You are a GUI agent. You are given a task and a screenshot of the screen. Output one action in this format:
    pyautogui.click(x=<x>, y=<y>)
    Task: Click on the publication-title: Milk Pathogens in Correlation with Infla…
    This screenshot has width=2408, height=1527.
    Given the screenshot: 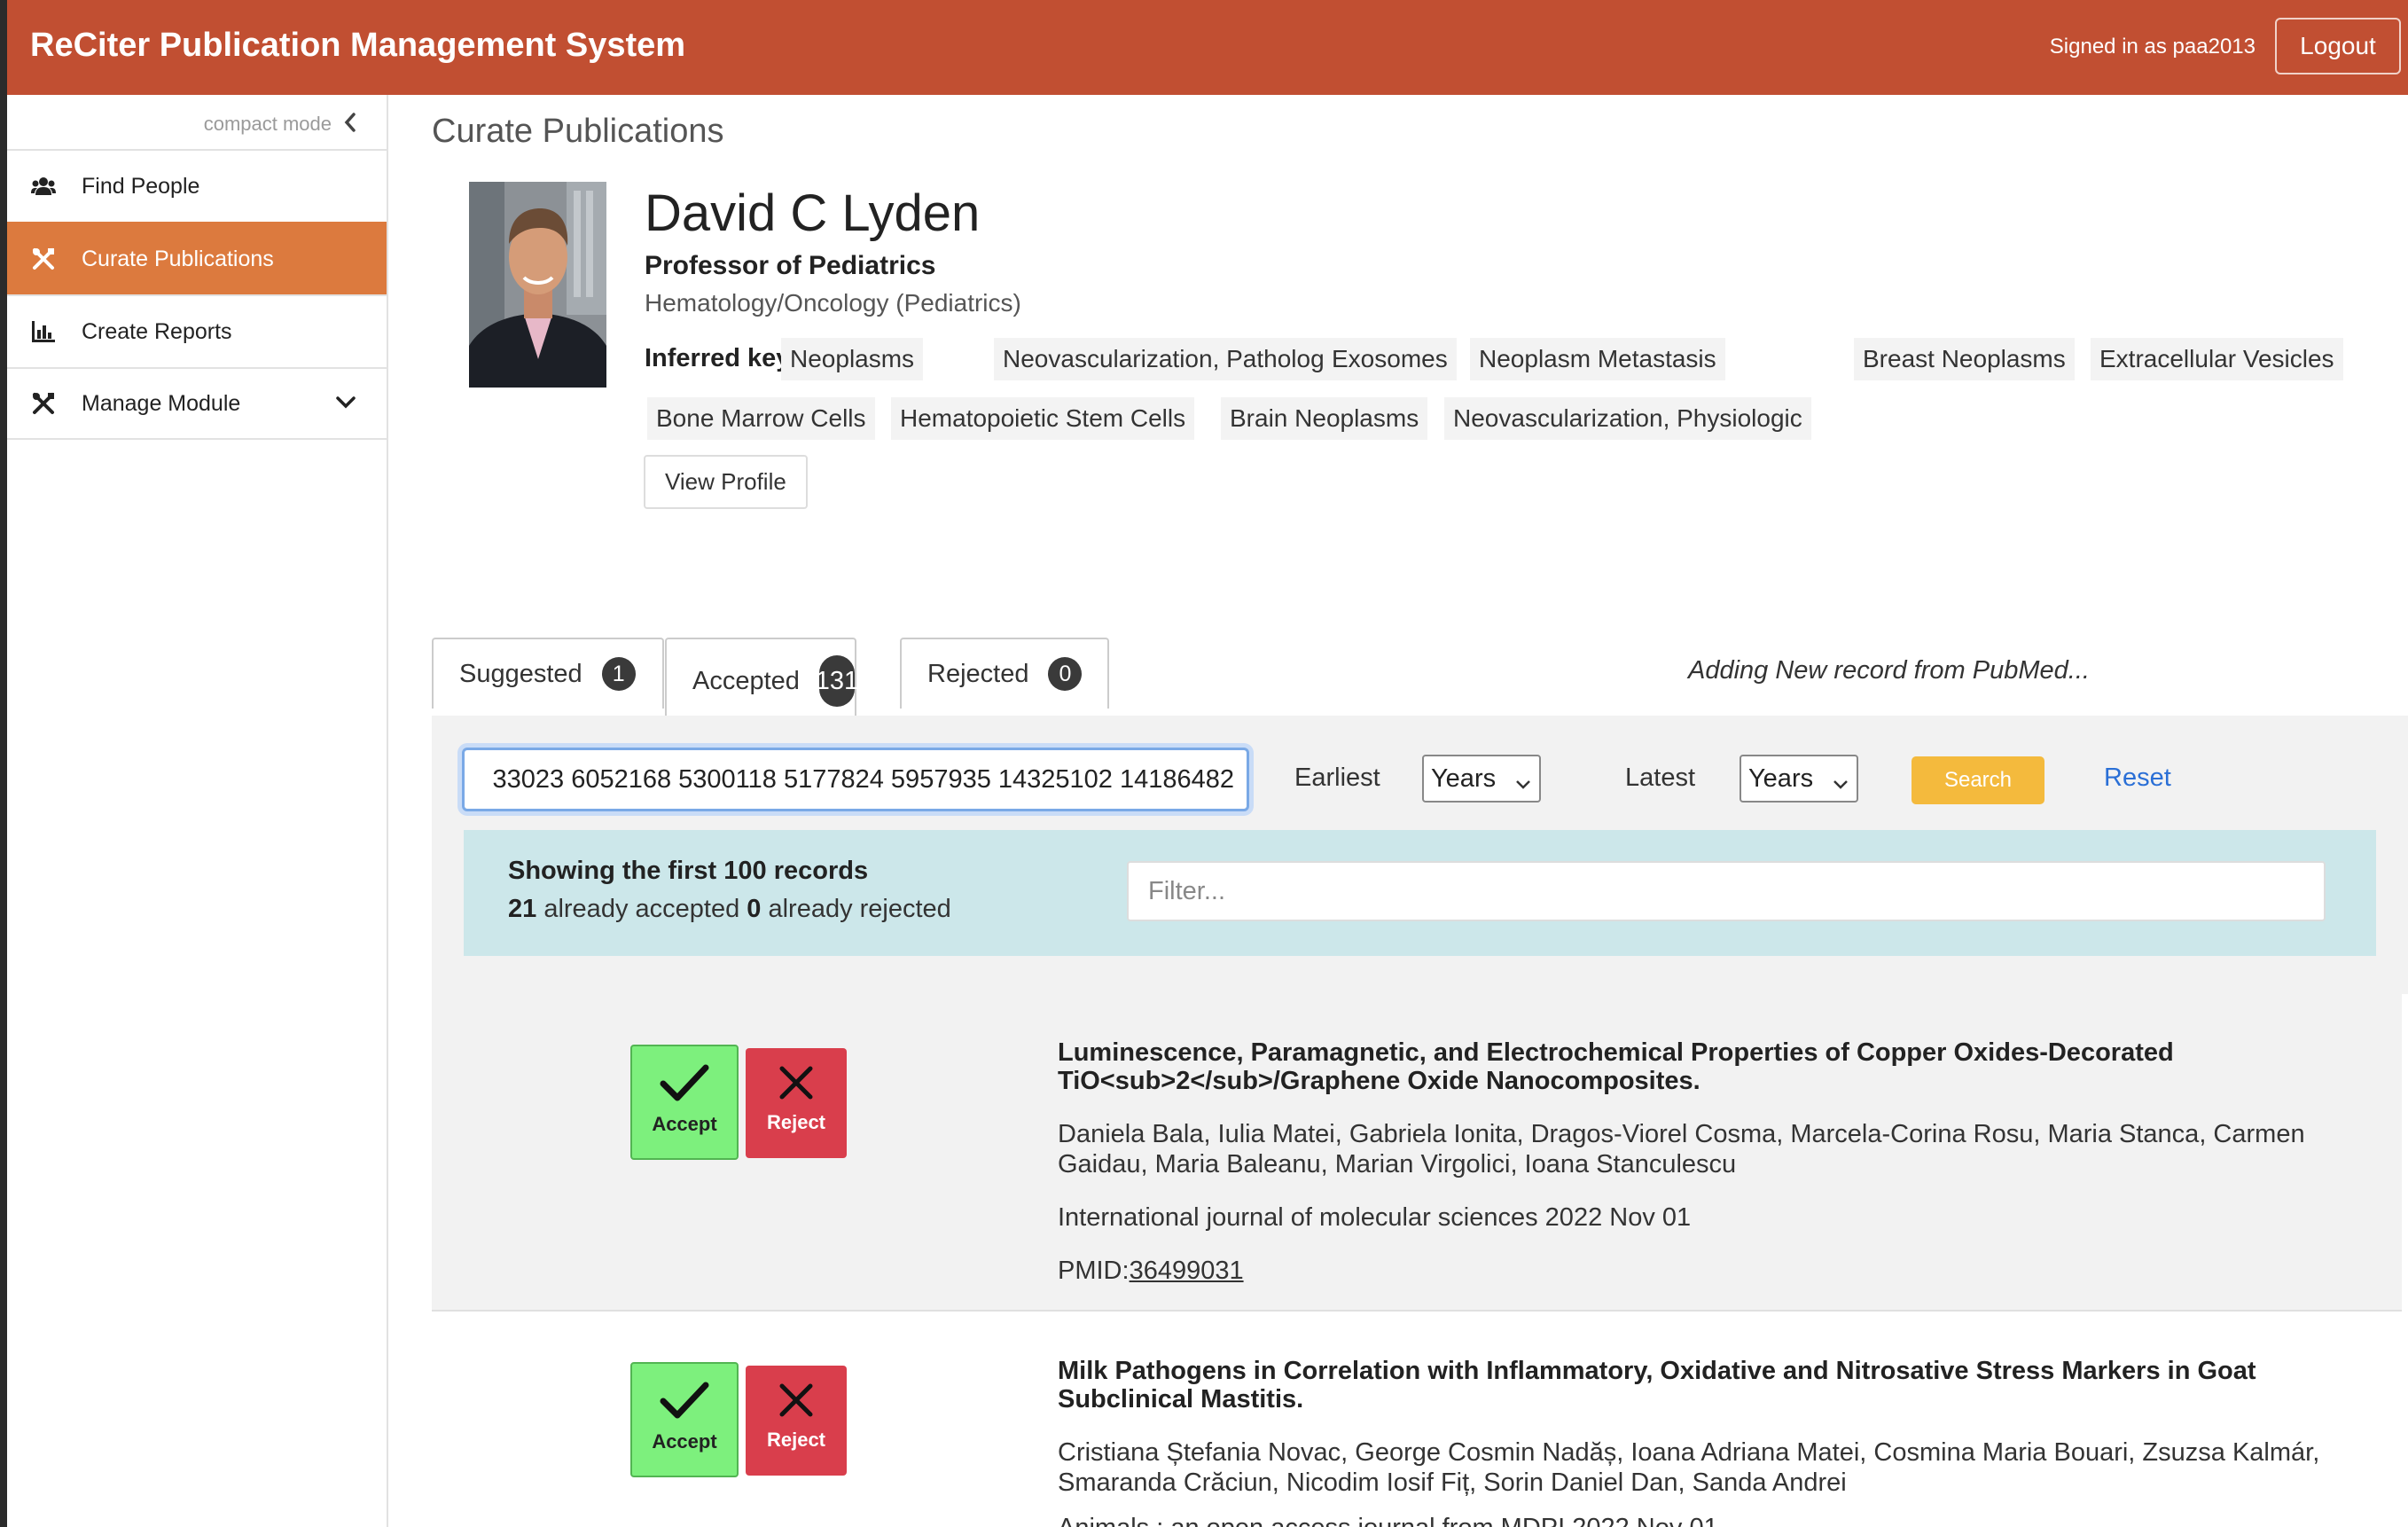 What is the action you would take?
    pyautogui.click(x=1657, y=1385)
    